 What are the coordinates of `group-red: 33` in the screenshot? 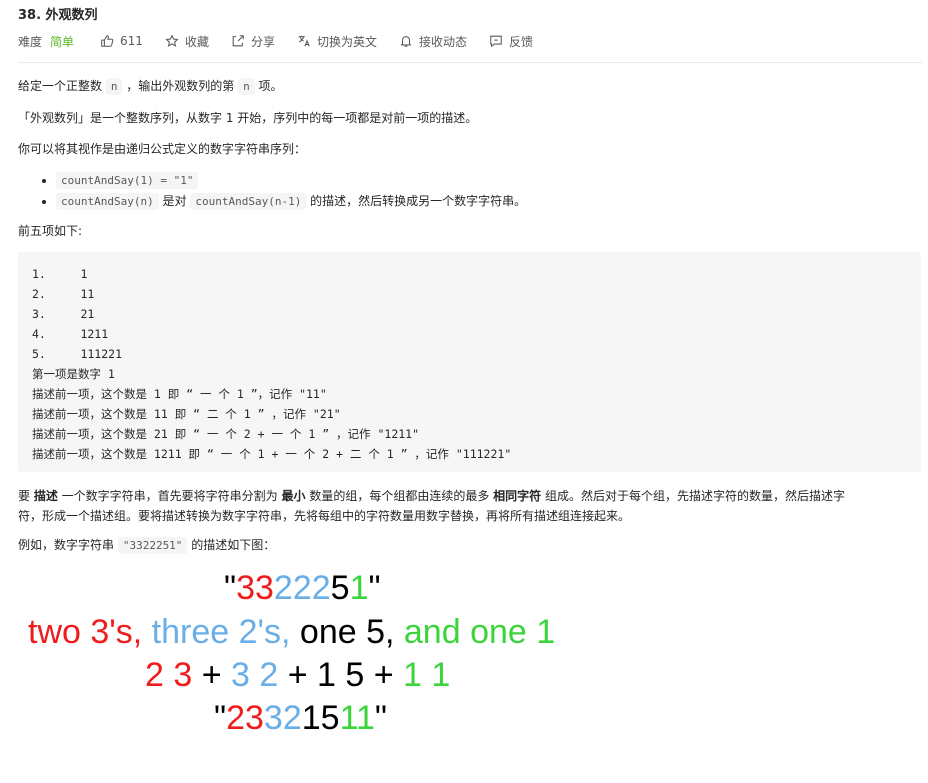 It's located at (255, 588).